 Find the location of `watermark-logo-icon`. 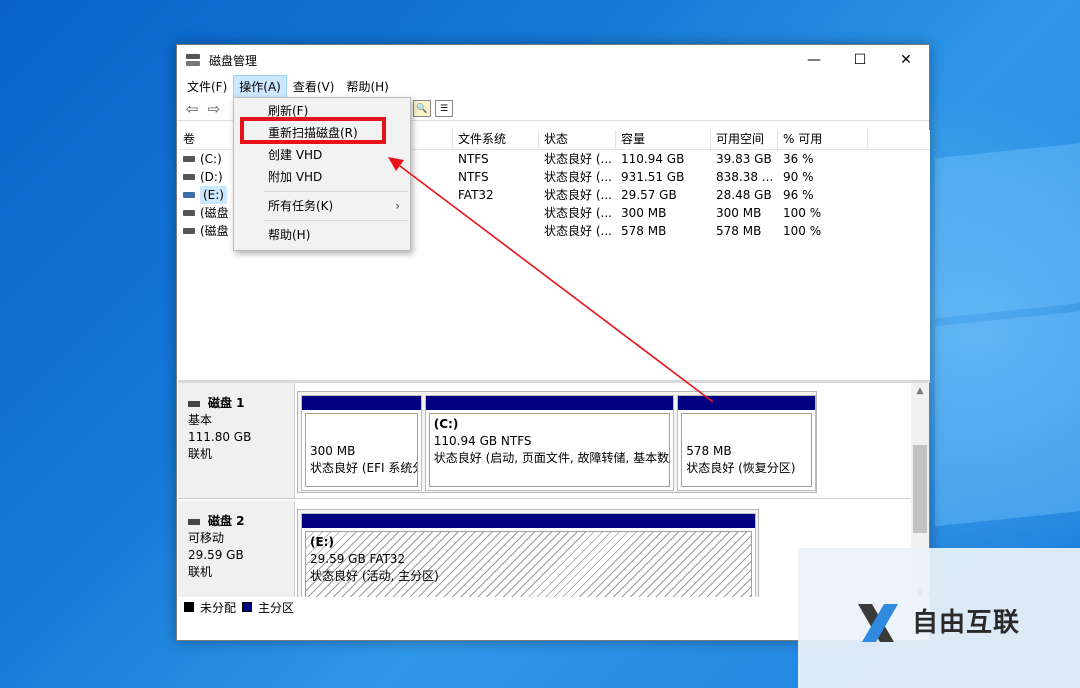

watermark-logo-icon is located at coordinates (878, 623).